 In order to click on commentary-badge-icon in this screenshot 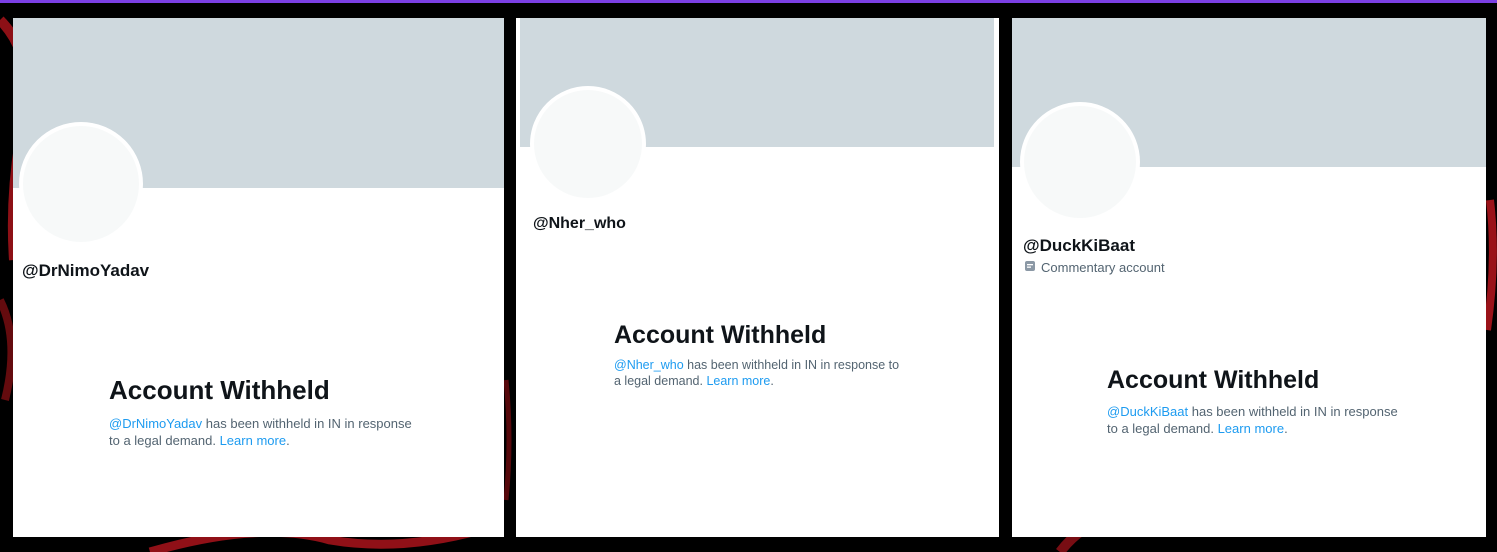, I will do `click(1030, 267)`.